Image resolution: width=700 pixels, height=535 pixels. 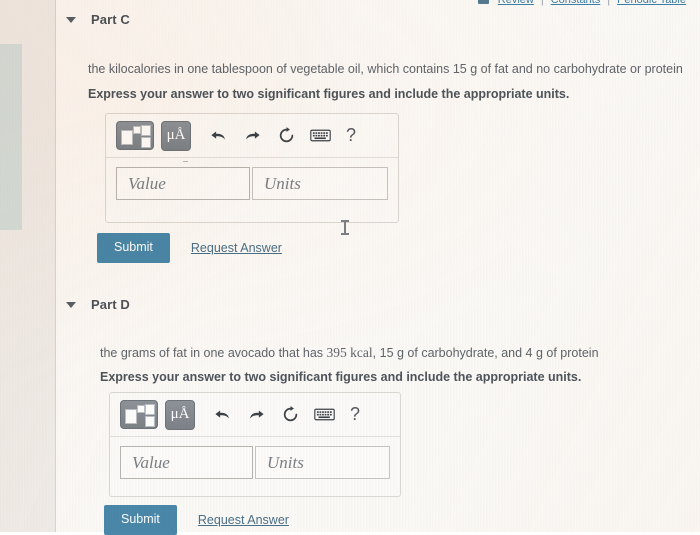 I want to click on answer-box-c: μÅ ? Value Units, so click(x=252, y=168).